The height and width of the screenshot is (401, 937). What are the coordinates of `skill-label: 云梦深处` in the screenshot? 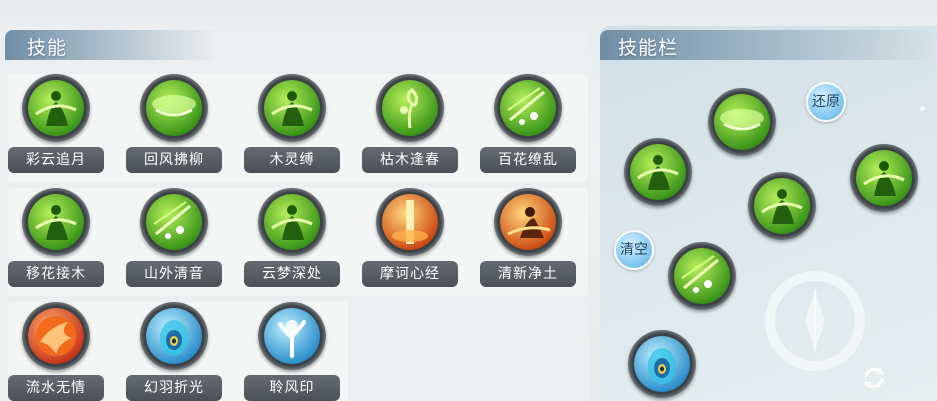 It's located at (292, 274).